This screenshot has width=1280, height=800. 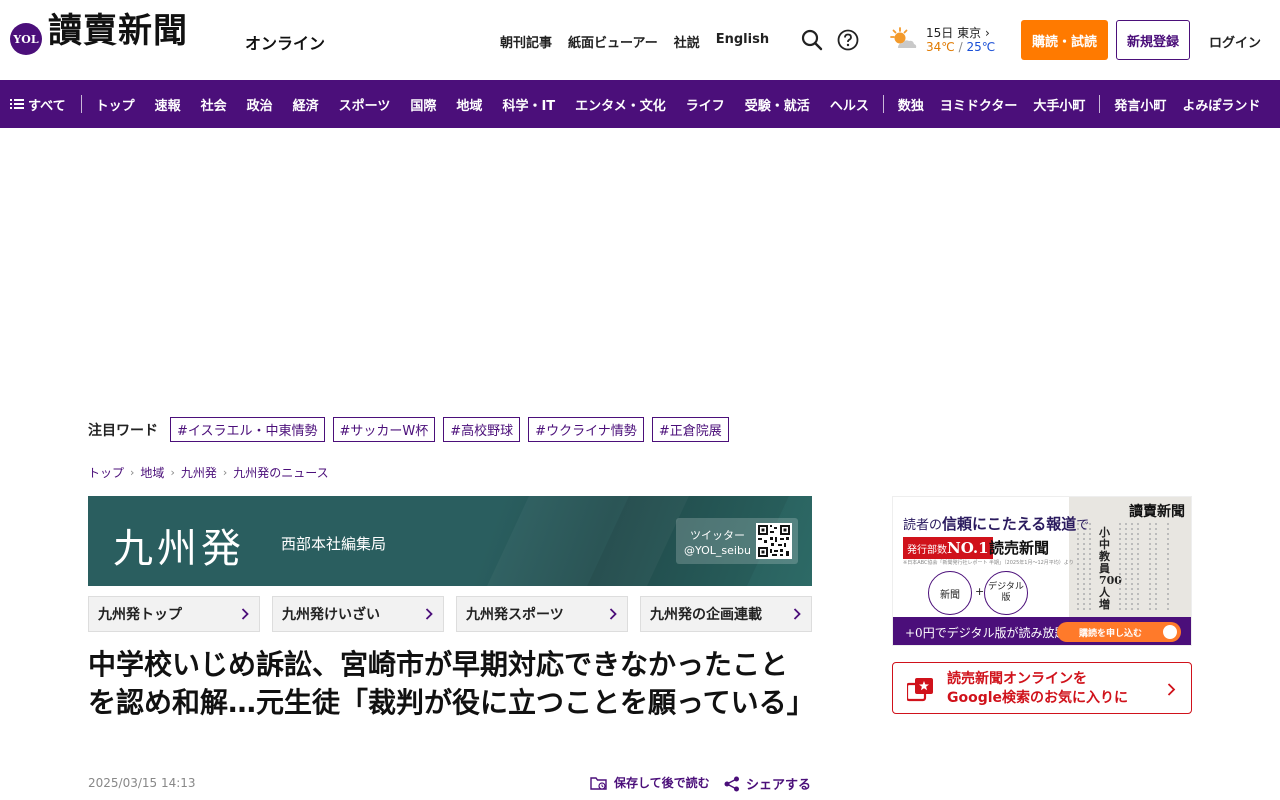 I want to click on subtab-label: 九州発の企画連載, so click(x=706, y=615).